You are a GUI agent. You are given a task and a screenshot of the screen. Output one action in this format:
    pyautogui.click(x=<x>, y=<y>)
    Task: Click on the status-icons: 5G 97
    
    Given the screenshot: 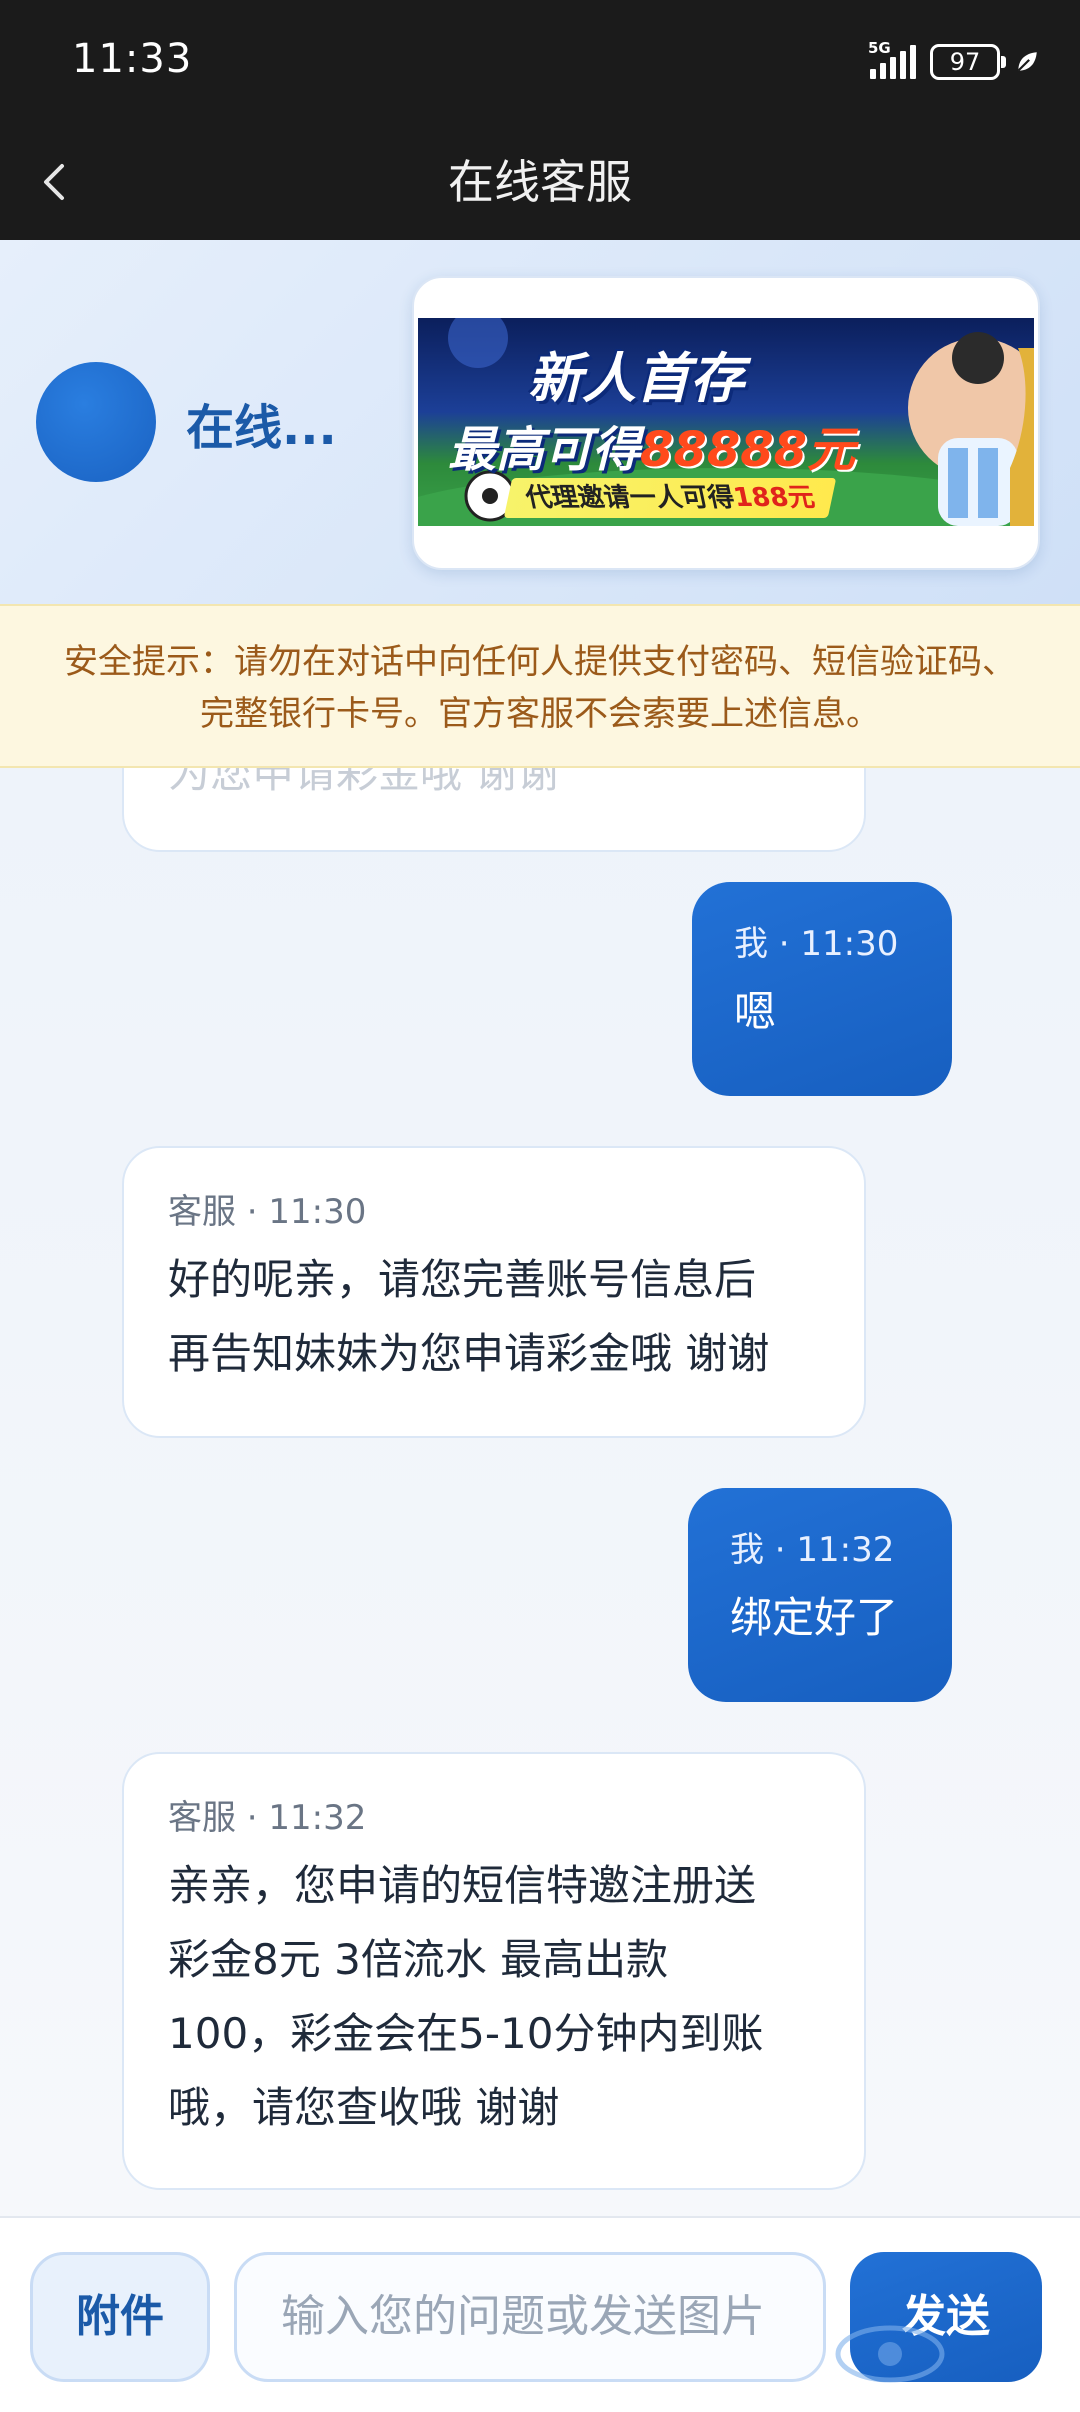 What is the action you would take?
    pyautogui.click(x=954, y=61)
    